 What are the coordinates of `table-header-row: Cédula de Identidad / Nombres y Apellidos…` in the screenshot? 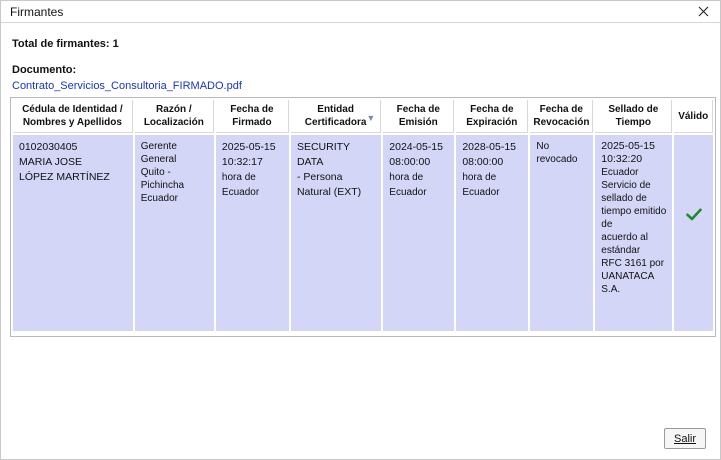 It's located at (363, 116).